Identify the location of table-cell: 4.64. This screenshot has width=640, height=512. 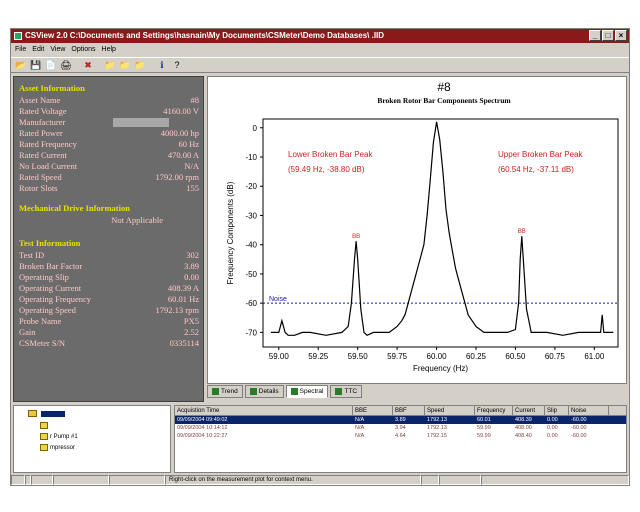
(400, 436).